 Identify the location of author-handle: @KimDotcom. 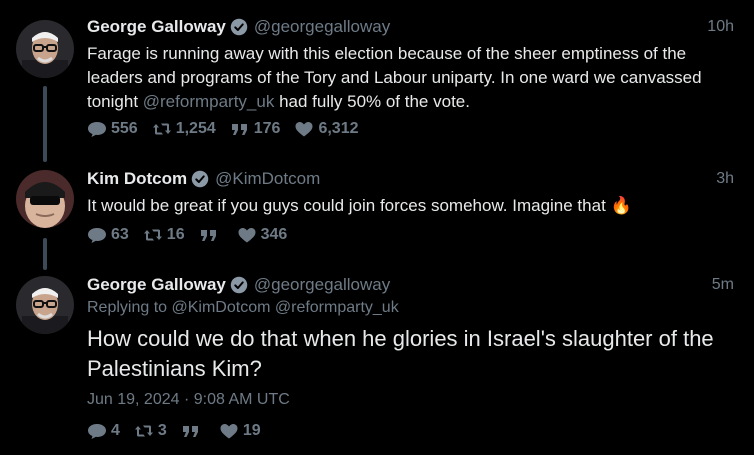
(267, 179).